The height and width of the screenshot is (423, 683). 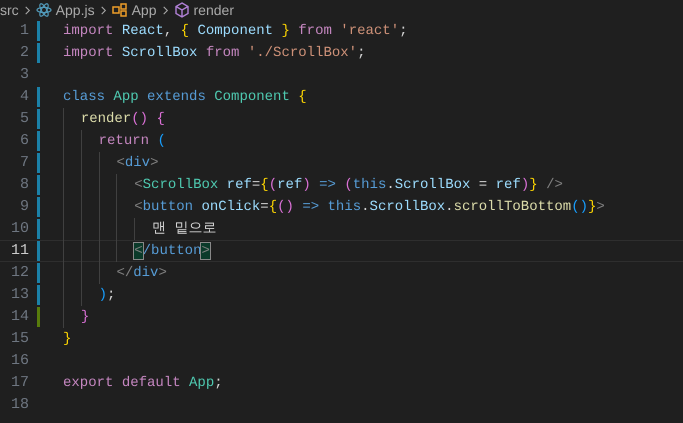 I want to click on line-number: 7, so click(x=23, y=163).